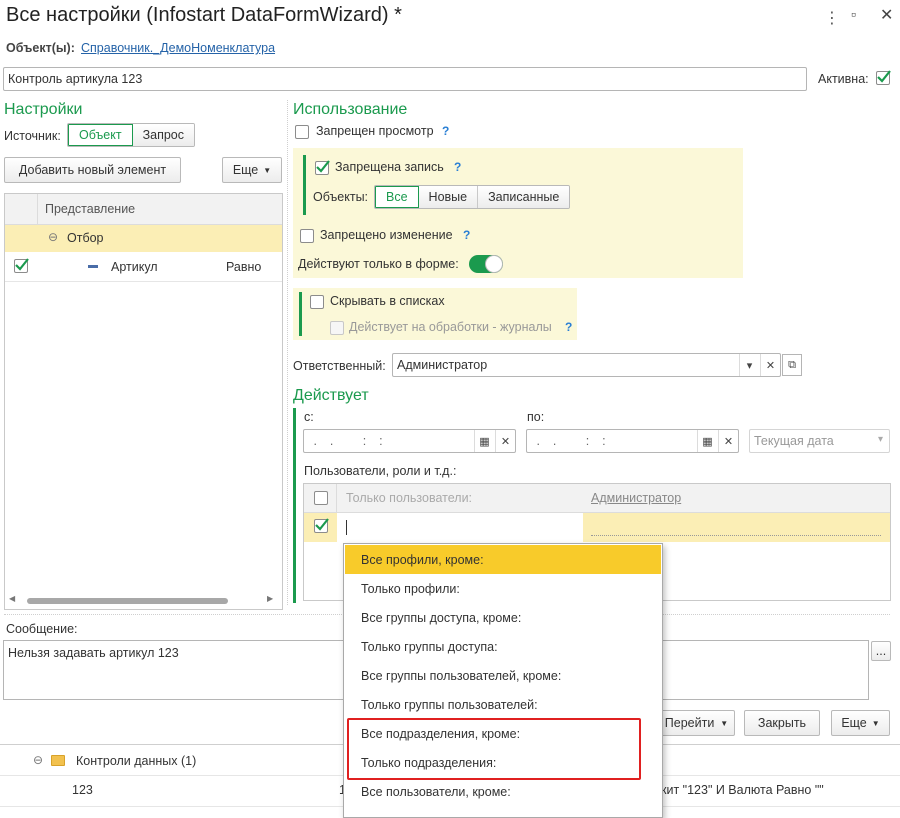 Image resolution: width=900 pixels, height=818 pixels. What do you see at coordinates (32, 136) in the screenshot?
I see `source-label: Источник:` at bounding box center [32, 136].